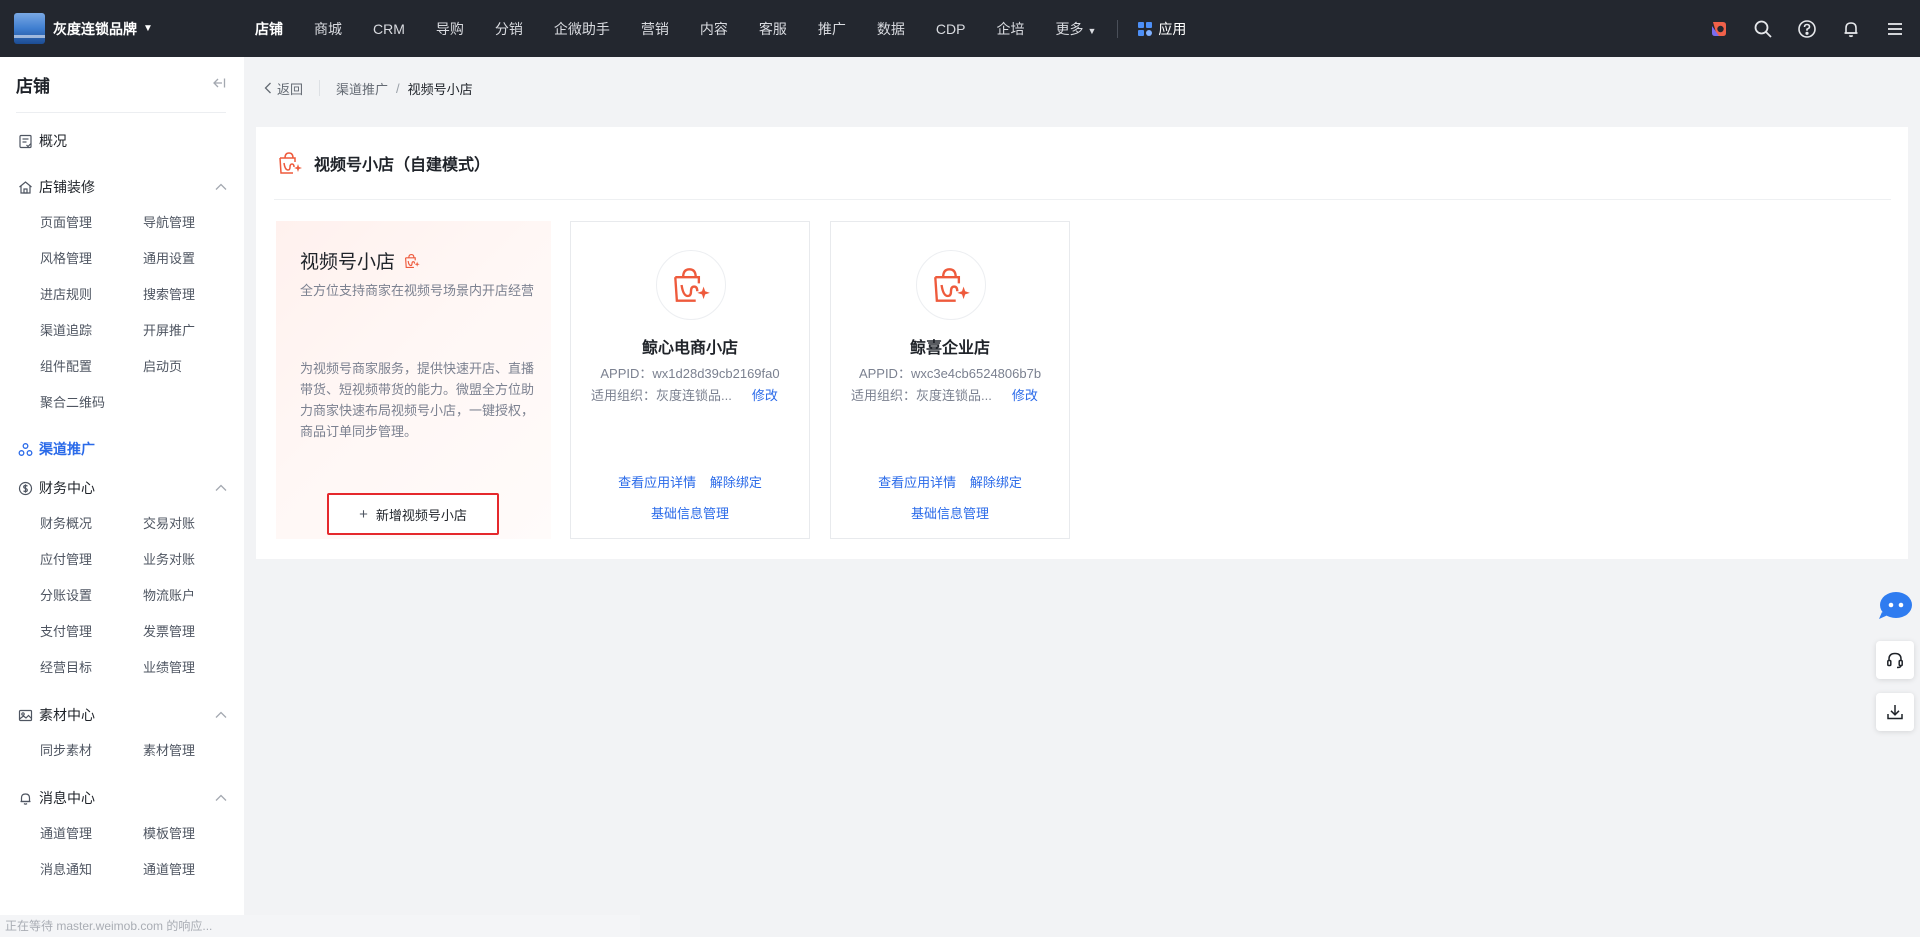 This screenshot has height=937, width=1920. I want to click on nav-item-store: 店铺, so click(269, 29).